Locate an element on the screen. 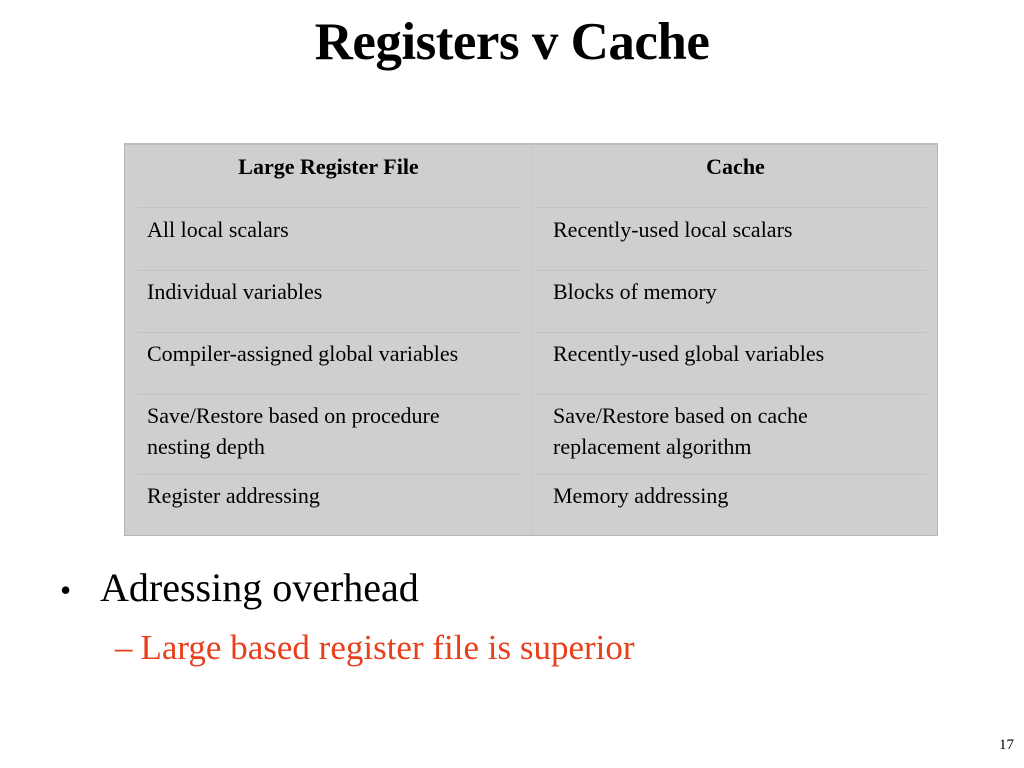  table-cell: Recently-used local scalars is located at coordinates (673, 229).